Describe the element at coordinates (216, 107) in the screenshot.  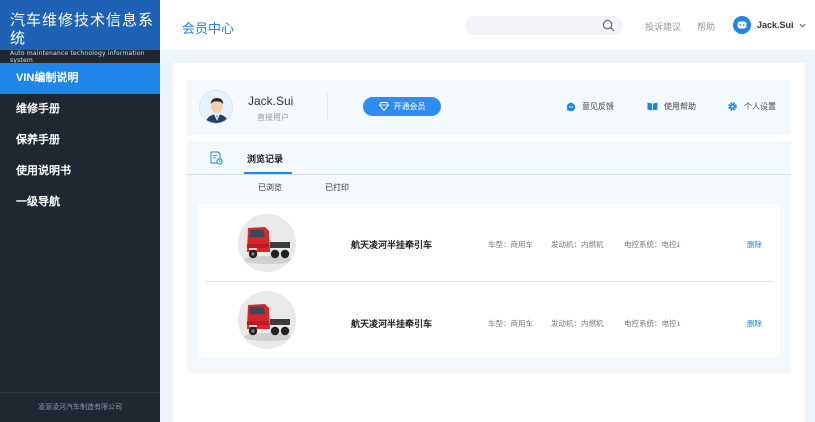
I see `avatar` at that location.